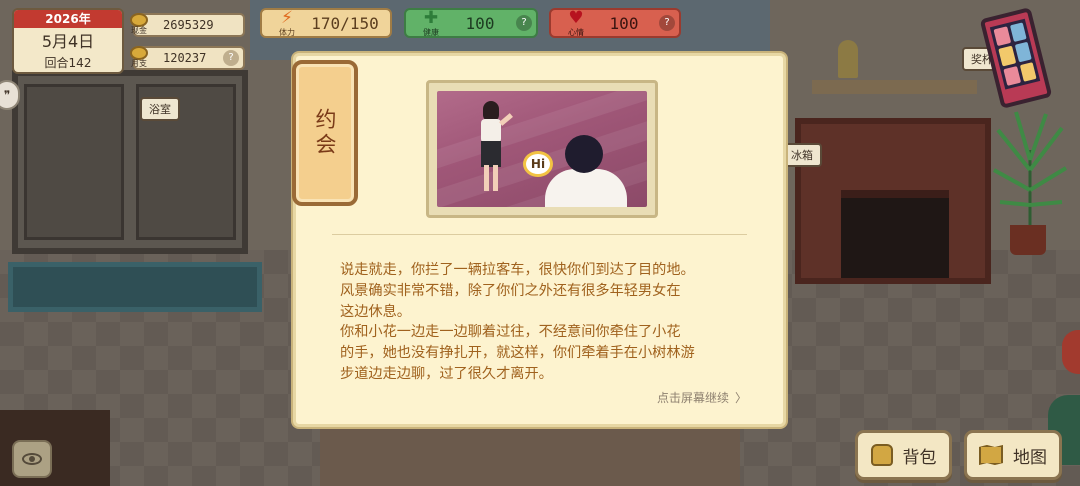 The height and width of the screenshot is (486, 1080). What do you see at coordinates (139, 25) in the screenshot?
I see `cash-coin-icon: 现金` at bounding box center [139, 25].